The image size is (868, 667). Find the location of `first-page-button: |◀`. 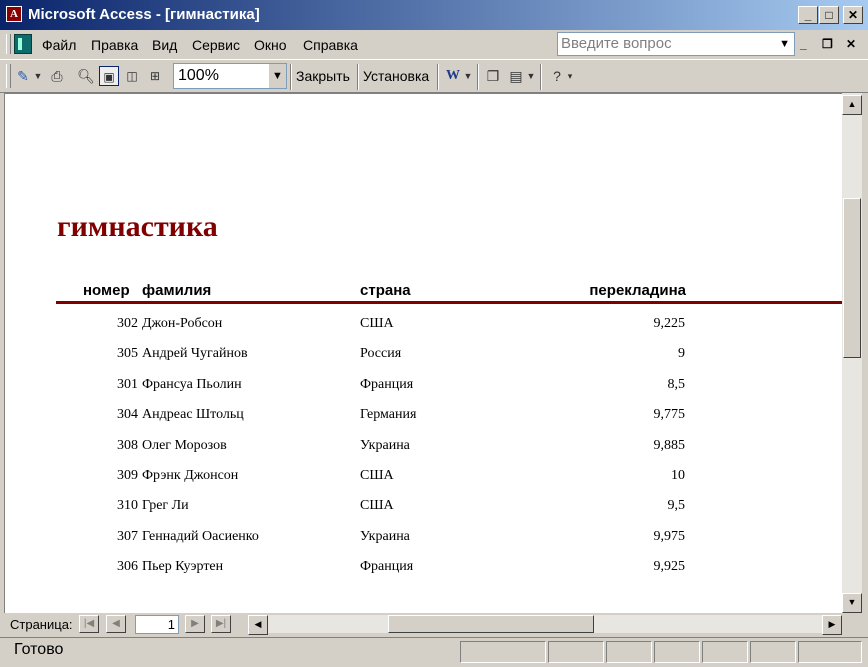

first-page-button: |◀ is located at coordinates (89, 624).